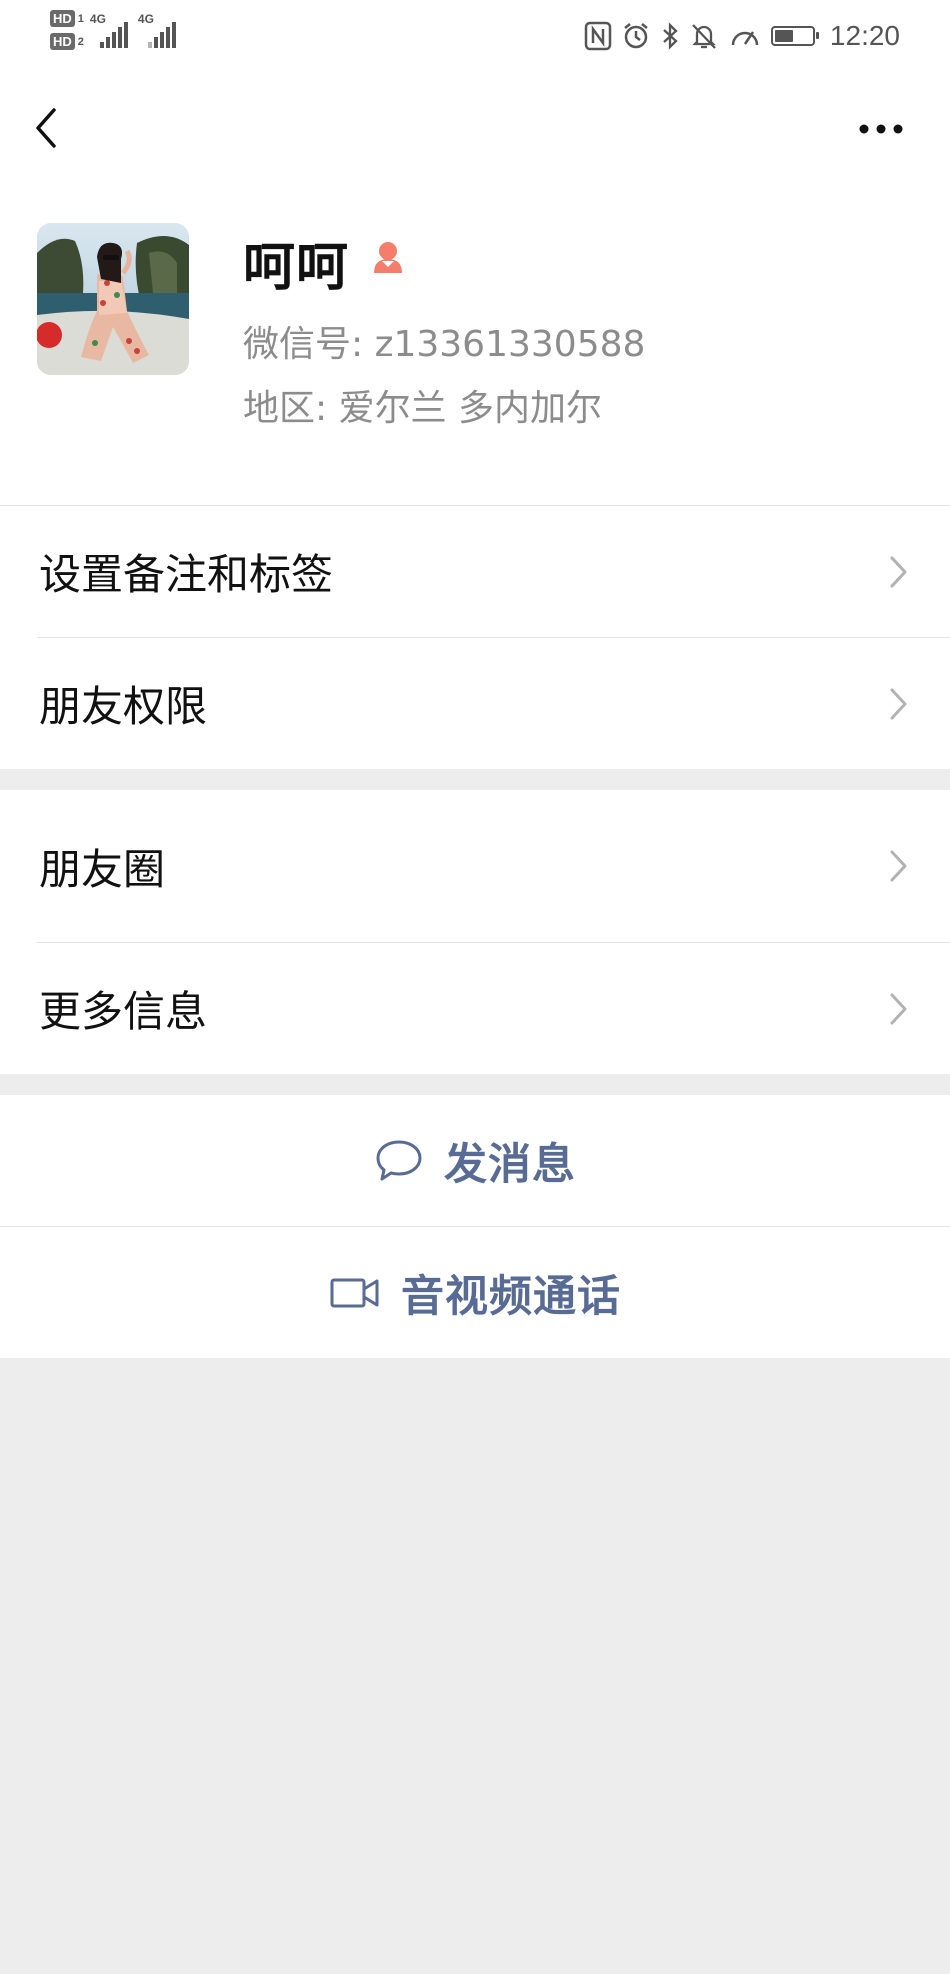 The height and width of the screenshot is (1974, 950). What do you see at coordinates (598, 36) in the screenshot?
I see `nfc-icon` at bounding box center [598, 36].